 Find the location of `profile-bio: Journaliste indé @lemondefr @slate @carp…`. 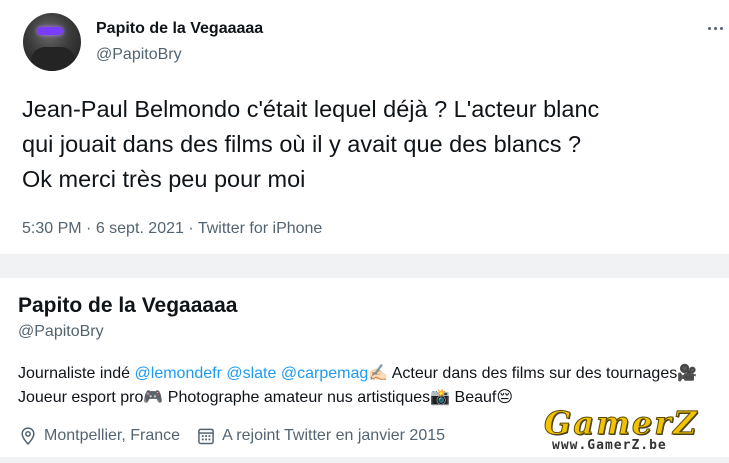

profile-bio: Journaliste indé @lemondefr @slate @carp… is located at coordinates (368, 386).